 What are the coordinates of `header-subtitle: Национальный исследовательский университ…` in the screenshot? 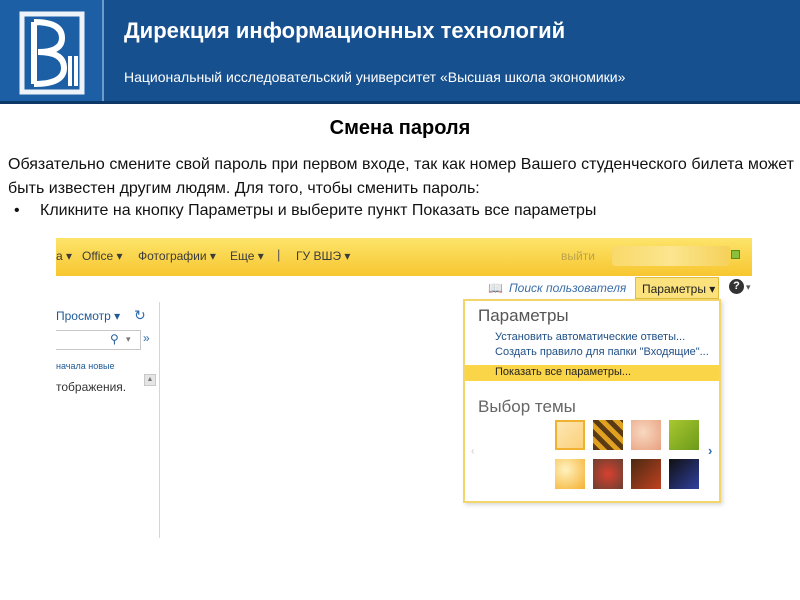 It's located at (375, 77).